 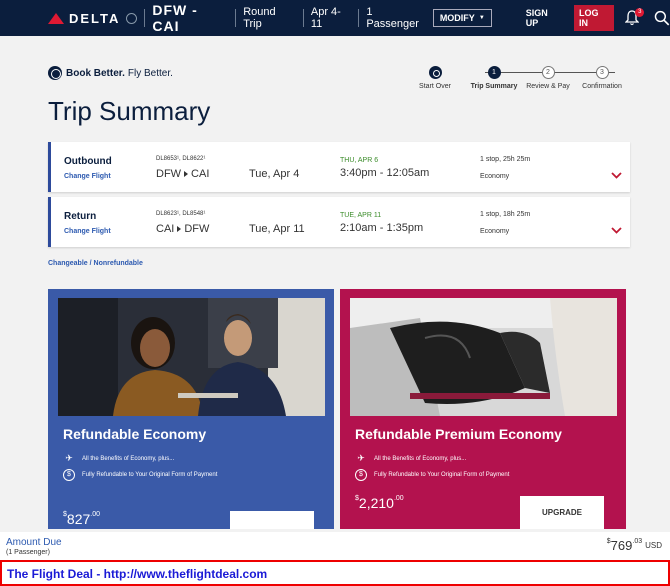 What do you see at coordinates (95, 73) in the screenshot?
I see `tagline-bold: Book Better.` at bounding box center [95, 73].